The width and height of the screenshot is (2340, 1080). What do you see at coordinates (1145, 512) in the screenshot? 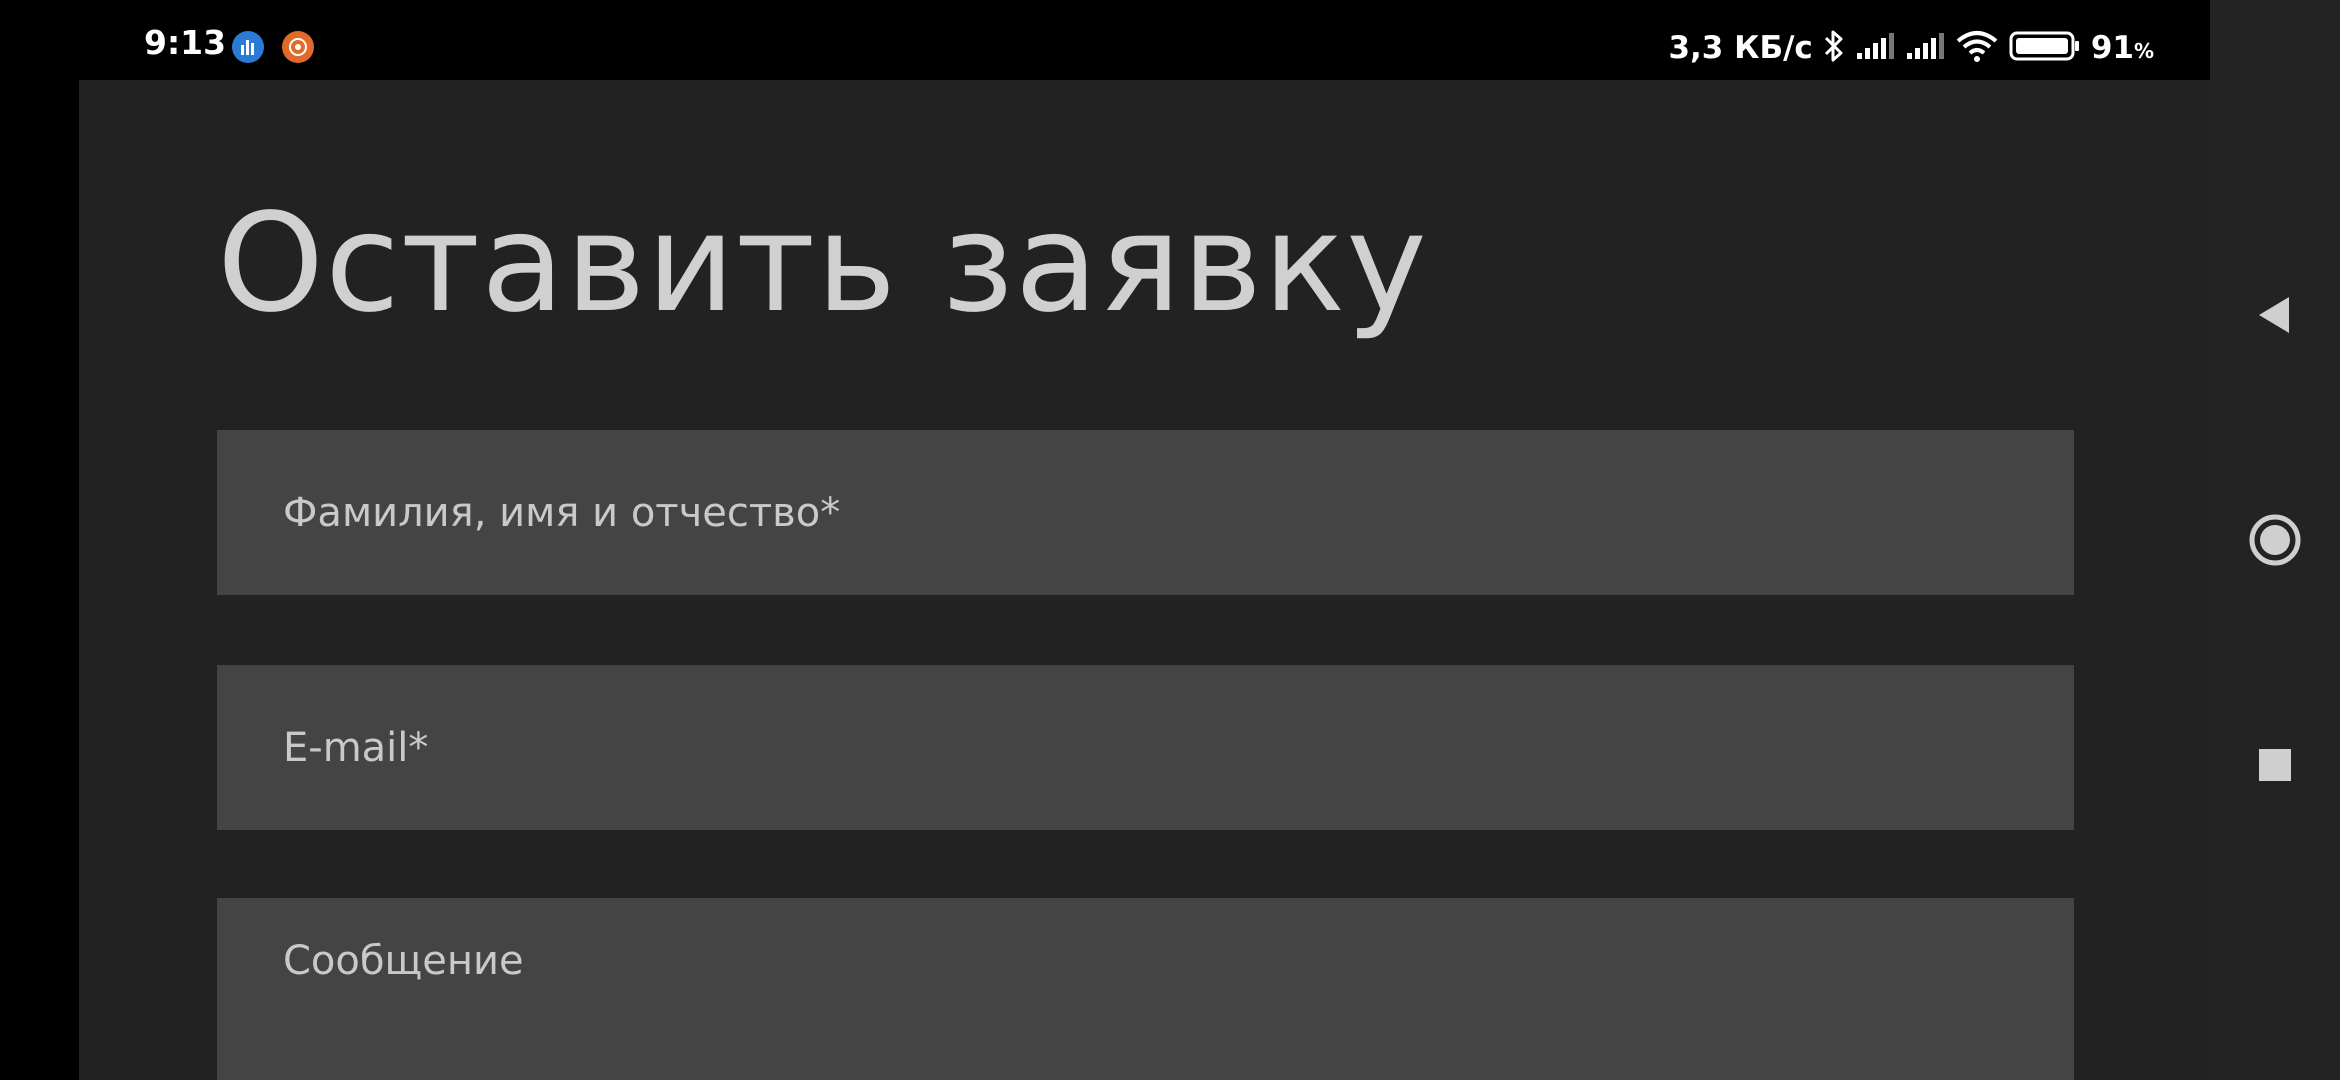
I see `full-name-field: Фамилия, имя и отчество*` at bounding box center [1145, 512].